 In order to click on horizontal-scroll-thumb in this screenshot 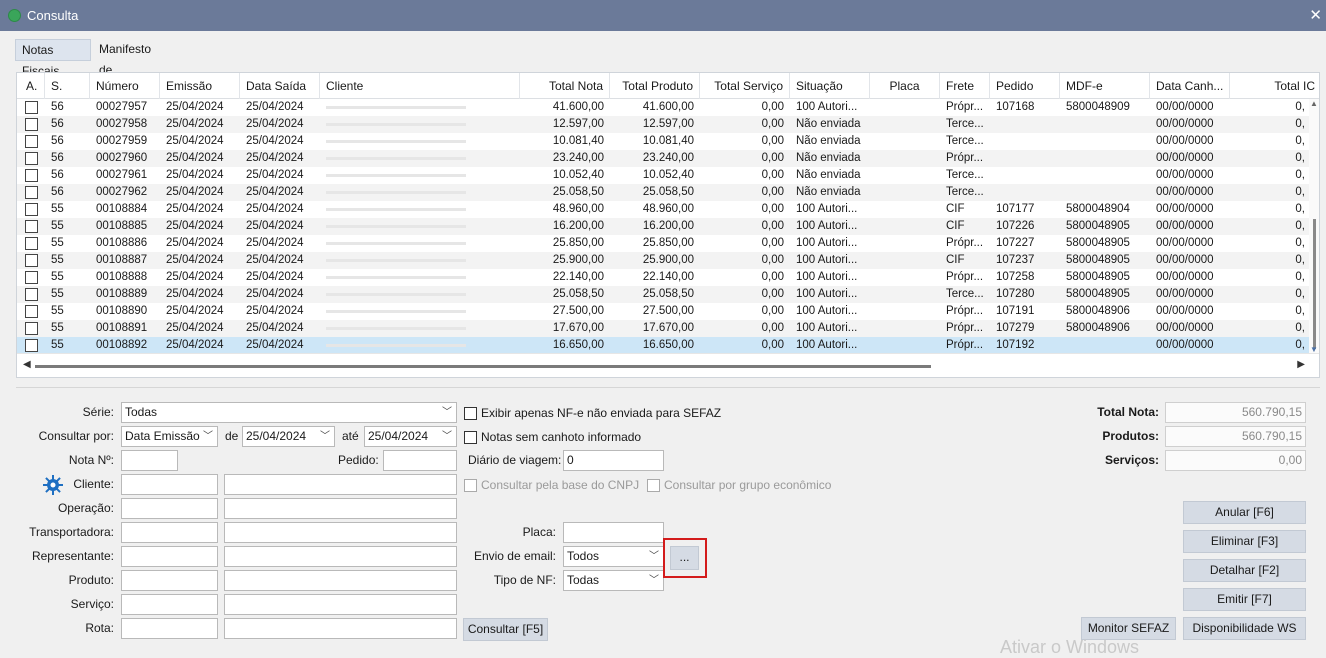, I will do `click(483, 366)`.